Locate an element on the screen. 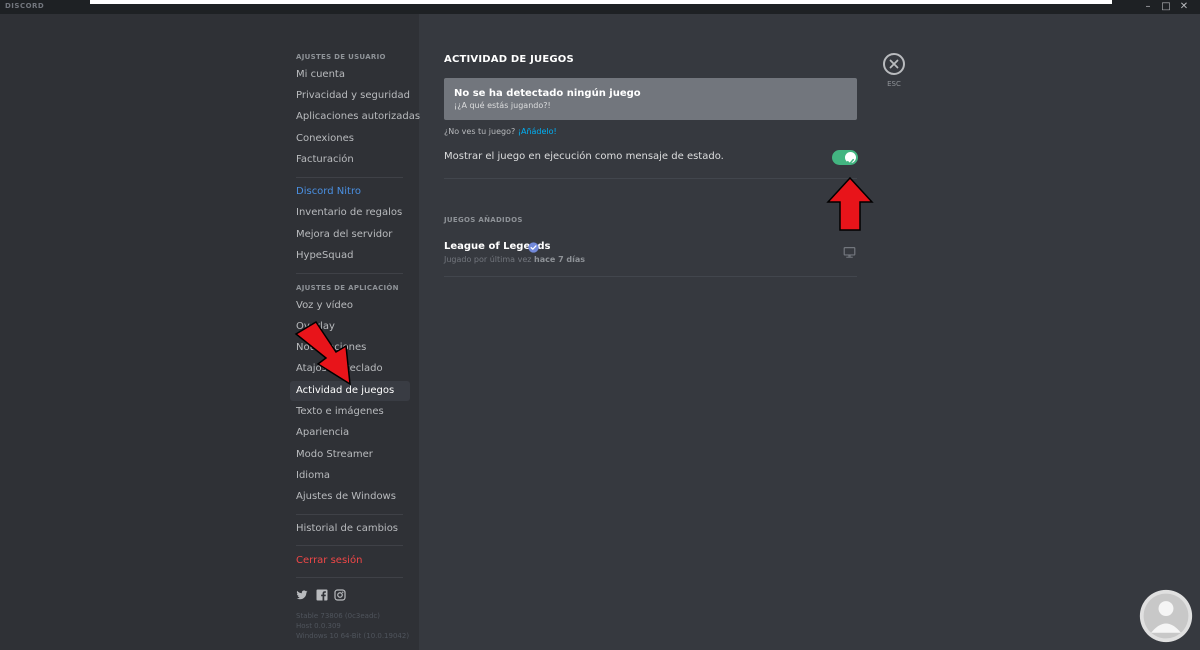  esc-label: ESC is located at coordinates (894, 84).